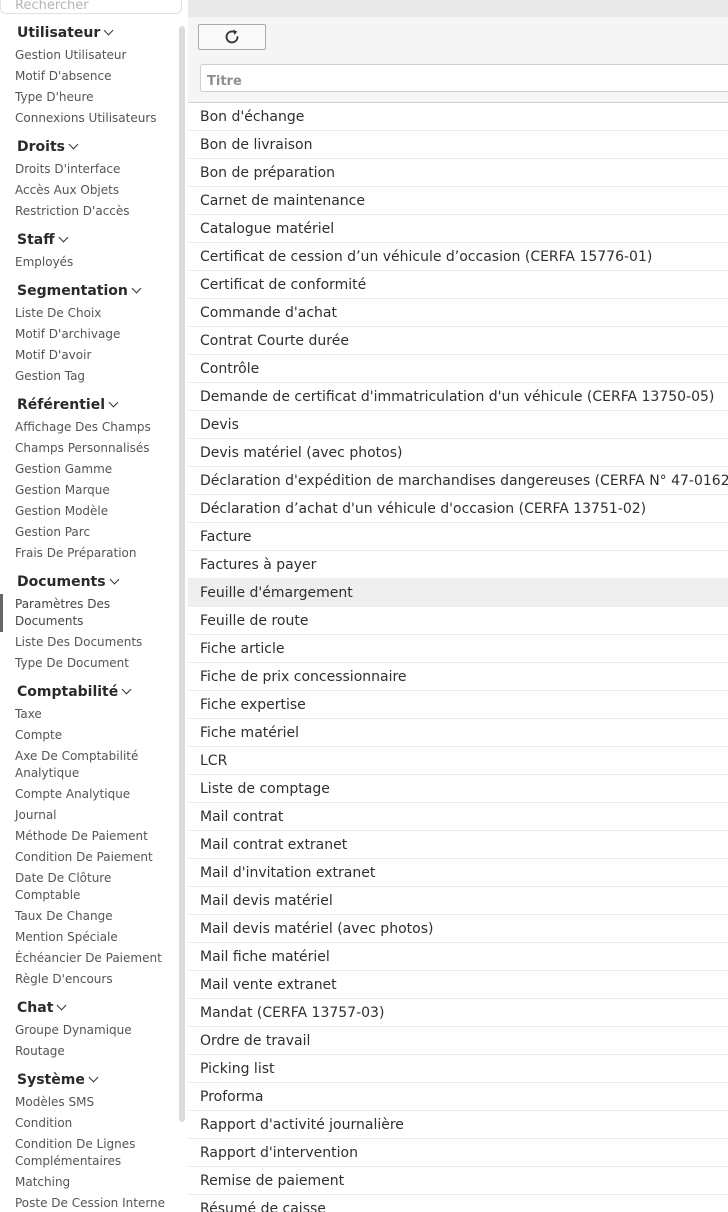 Image resolution: width=728 pixels, height=1212 pixels. I want to click on sidebar-item: Routage, so click(89, 1051).